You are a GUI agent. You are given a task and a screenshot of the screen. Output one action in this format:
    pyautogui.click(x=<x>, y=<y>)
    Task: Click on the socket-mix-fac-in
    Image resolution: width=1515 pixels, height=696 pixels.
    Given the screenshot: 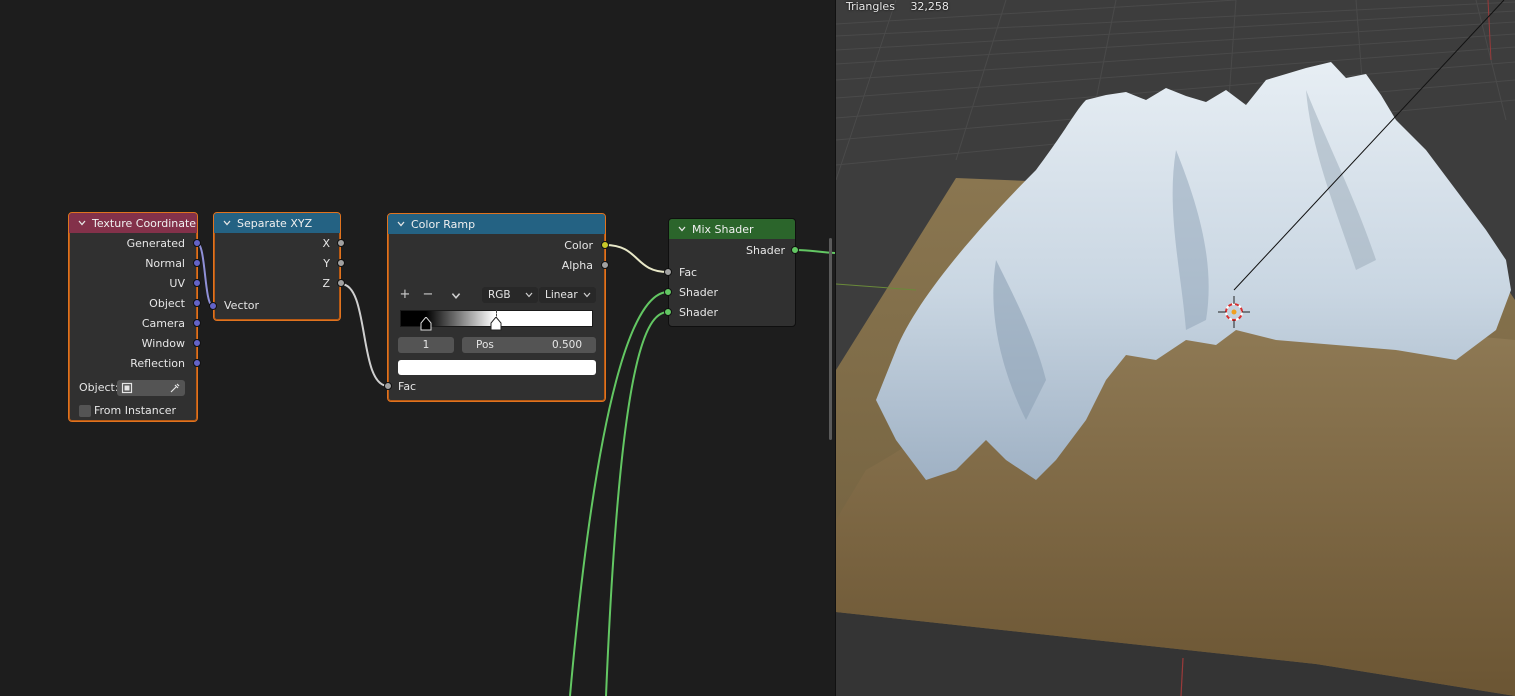 What is the action you would take?
    pyautogui.click(x=668, y=272)
    